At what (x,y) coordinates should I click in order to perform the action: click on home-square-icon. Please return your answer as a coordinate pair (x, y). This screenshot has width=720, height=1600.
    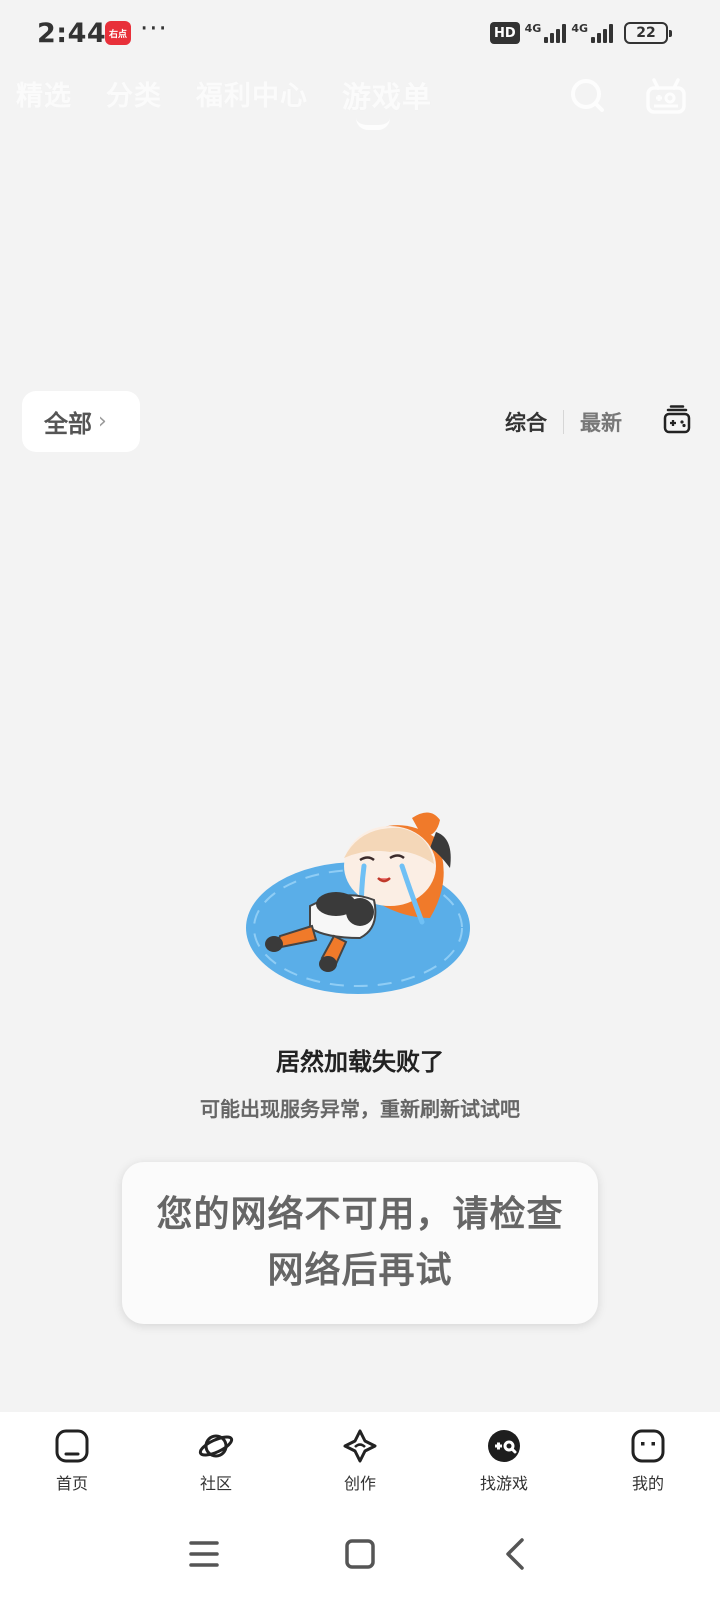
    Looking at the image, I should click on (360, 1554).